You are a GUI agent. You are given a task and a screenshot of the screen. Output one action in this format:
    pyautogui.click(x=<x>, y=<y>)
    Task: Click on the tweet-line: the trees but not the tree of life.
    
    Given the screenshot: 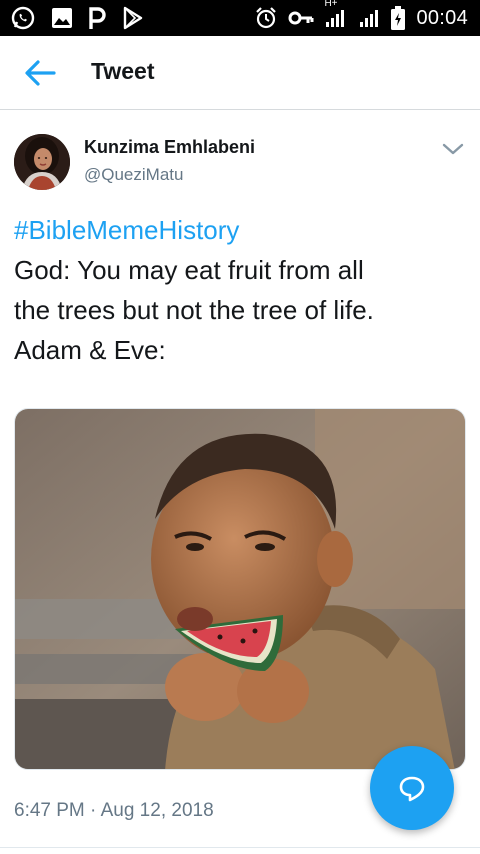 What is the action you would take?
    pyautogui.click(x=194, y=310)
    